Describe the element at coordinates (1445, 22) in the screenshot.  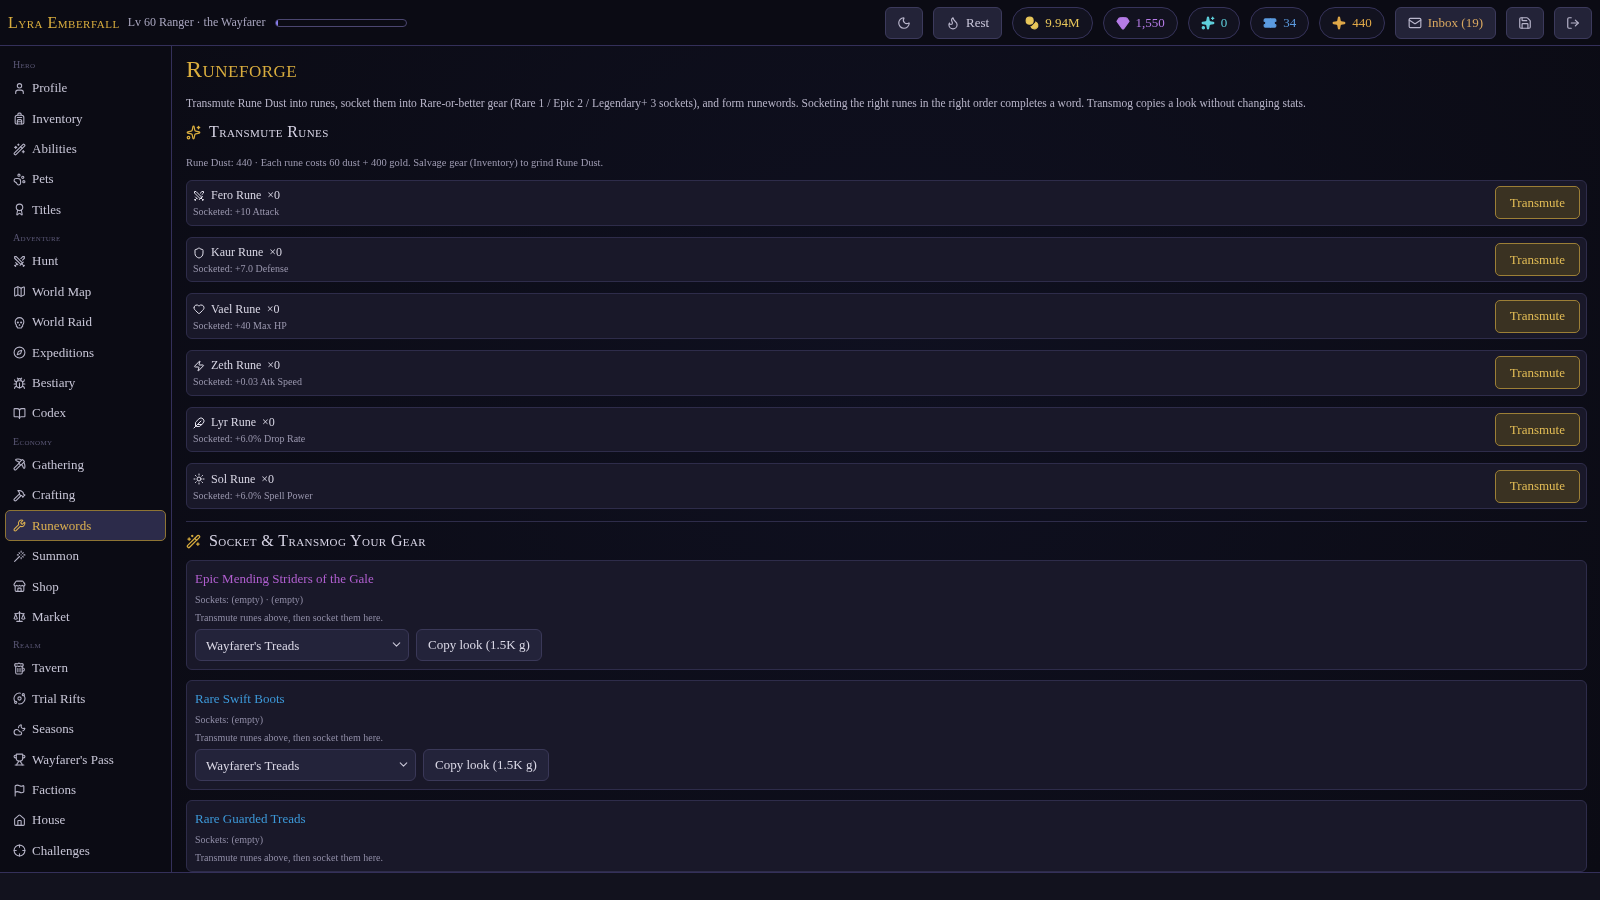
I see `toolbar-button: Inbox (19)` at that location.